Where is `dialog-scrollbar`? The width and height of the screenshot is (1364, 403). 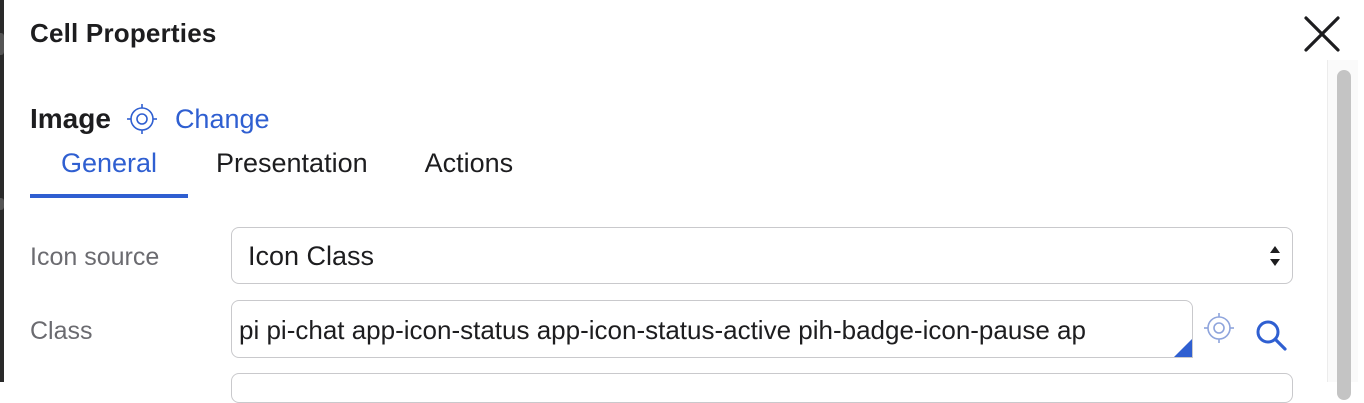
dialog-scrollbar is located at coordinates (1342, 230).